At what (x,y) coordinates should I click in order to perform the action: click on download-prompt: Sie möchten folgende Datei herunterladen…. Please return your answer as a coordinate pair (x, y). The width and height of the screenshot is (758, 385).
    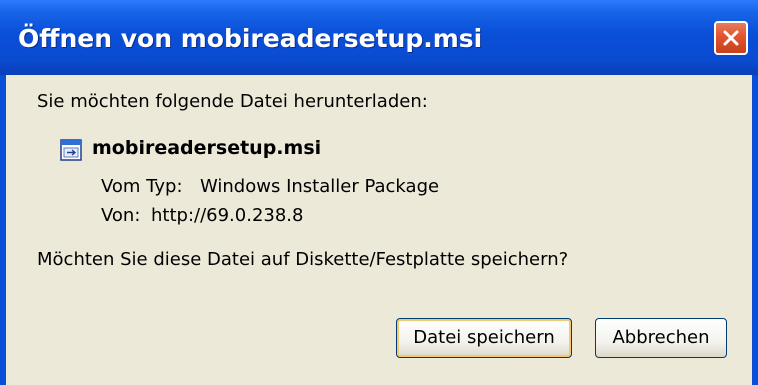
    Looking at the image, I should click on (232, 101).